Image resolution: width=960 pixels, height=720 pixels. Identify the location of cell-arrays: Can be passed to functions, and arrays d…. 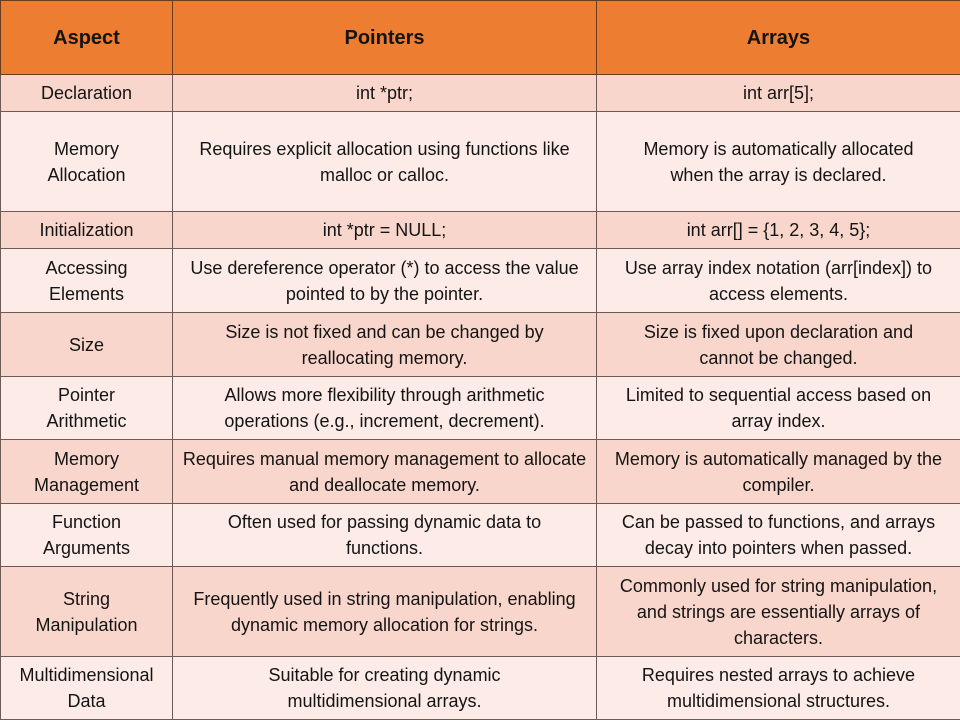
(778, 535).